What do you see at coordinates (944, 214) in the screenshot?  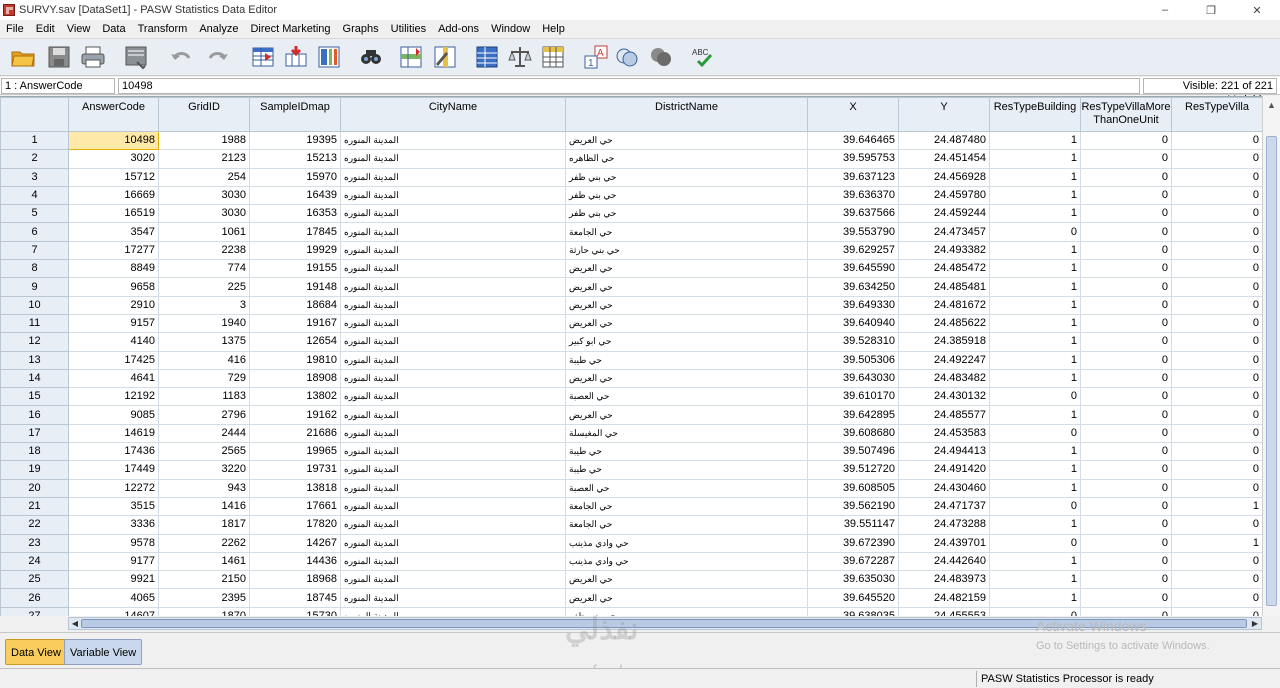 I see `data-cell: 24.459244` at bounding box center [944, 214].